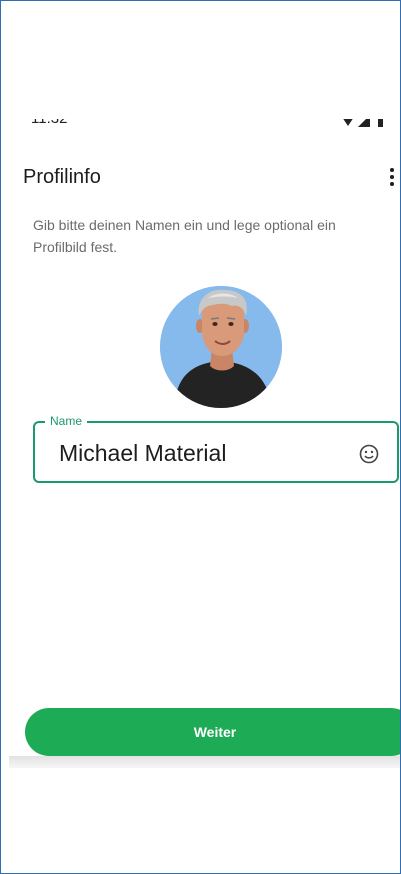 The height and width of the screenshot is (874, 401). What do you see at coordinates (392, 177) in the screenshot?
I see `more-options-button` at bounding box center [392, 177].